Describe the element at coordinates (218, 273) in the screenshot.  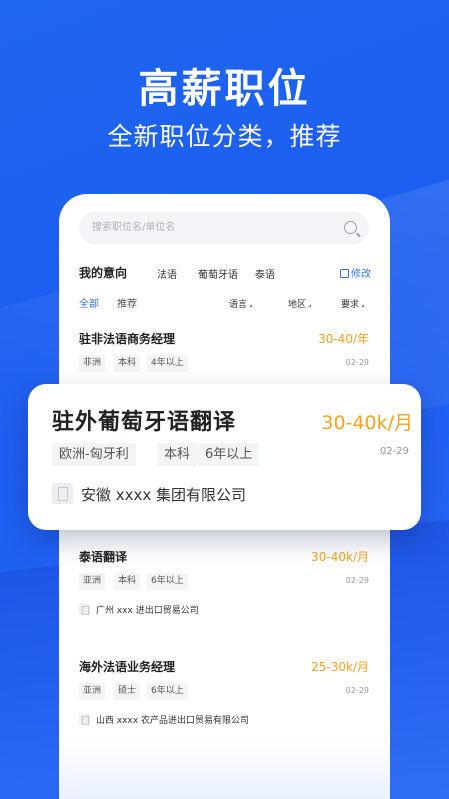
I see `intent-tag: 葡萄牙语` at that location.